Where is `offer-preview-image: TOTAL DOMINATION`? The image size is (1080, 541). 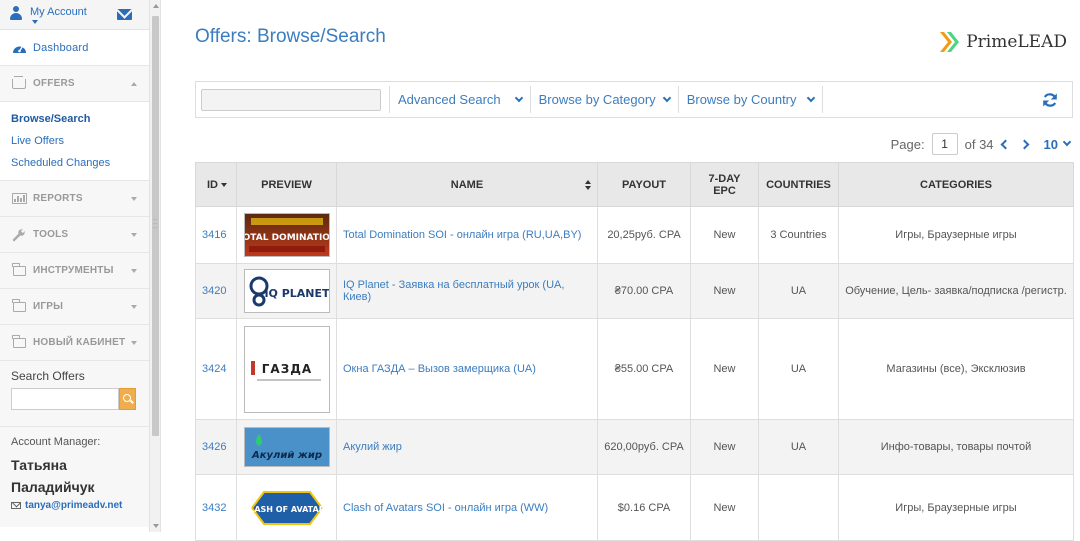 offer-preview-image: TOTAL DOMINATION is located at coordinates (286, 235).